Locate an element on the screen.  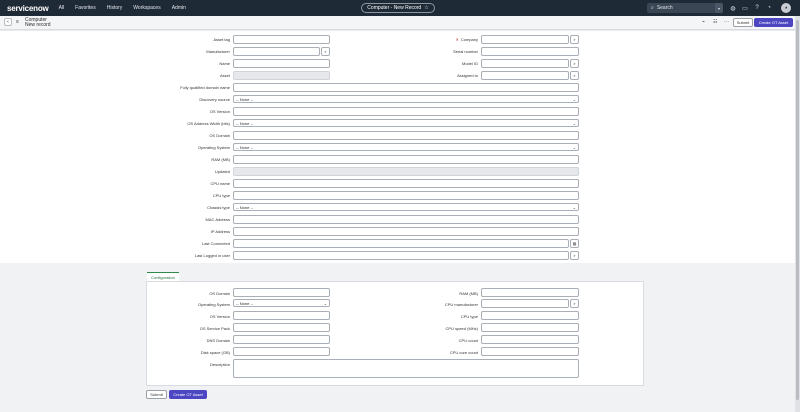
os-version-field is located at coordinates (406, 111).